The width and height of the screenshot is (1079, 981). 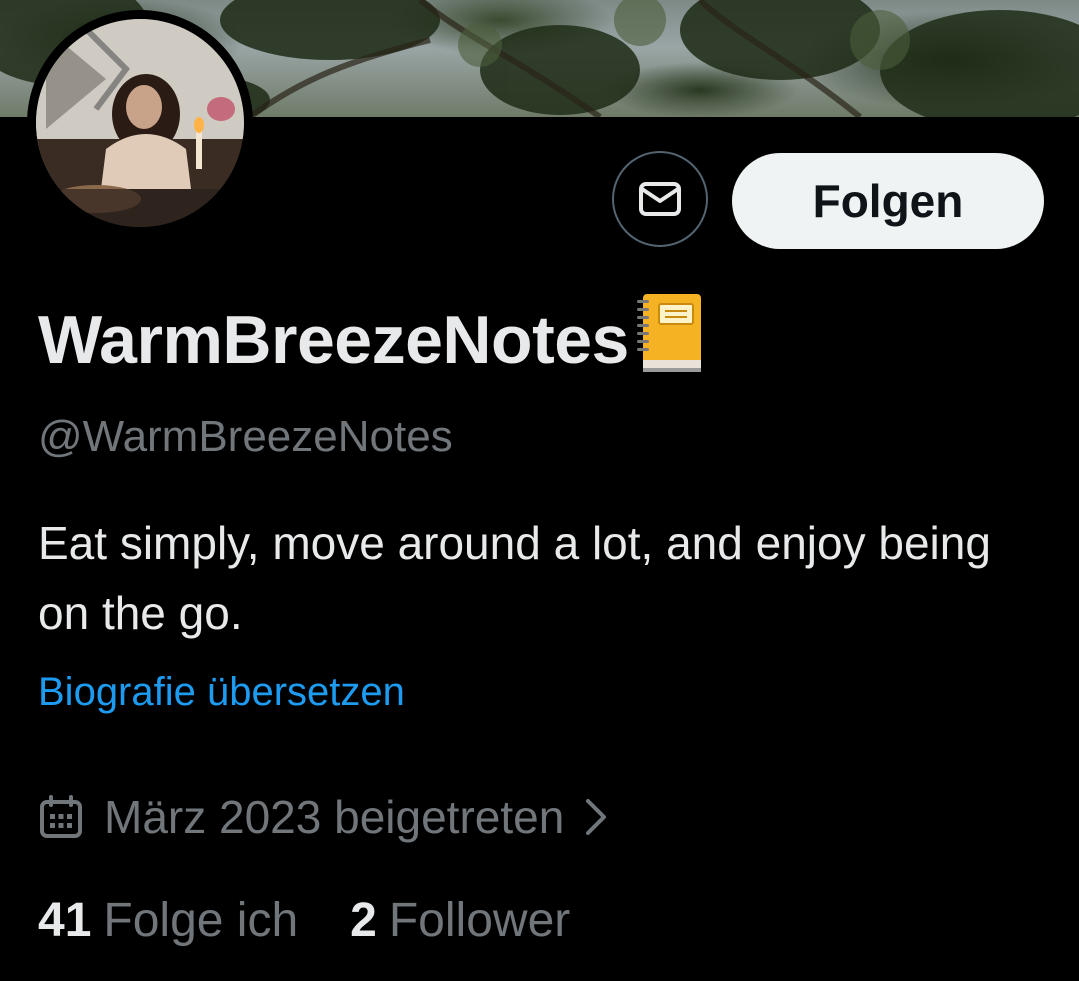 I want to click on following-label: Folge ich, so click(x=201, y=920).